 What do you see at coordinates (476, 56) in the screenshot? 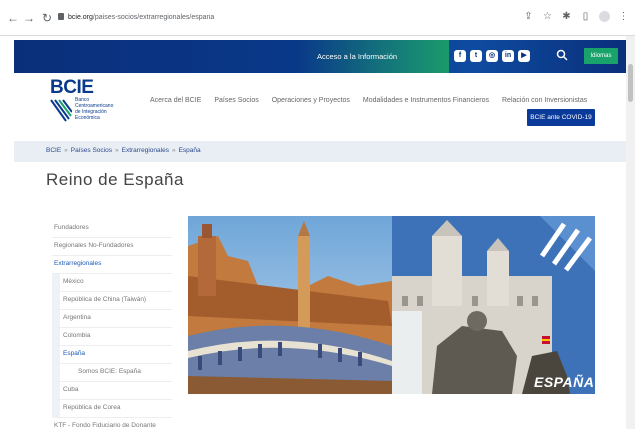
I see `twitter-icon: t` at bounding box center [476, 56].